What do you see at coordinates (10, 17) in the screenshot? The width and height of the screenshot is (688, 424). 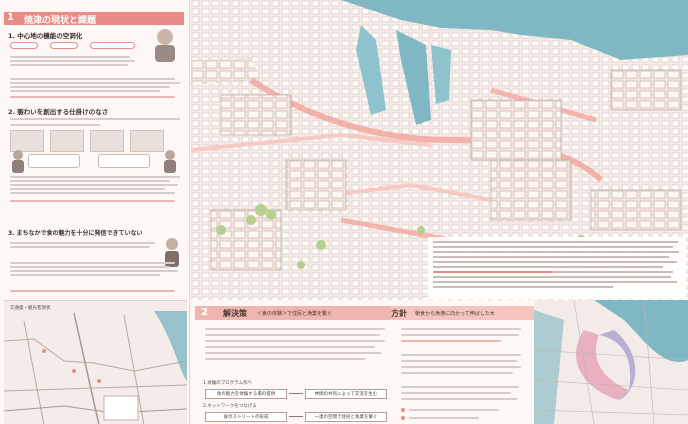 I see `section-number: 1` at bounding box center [10, 17].